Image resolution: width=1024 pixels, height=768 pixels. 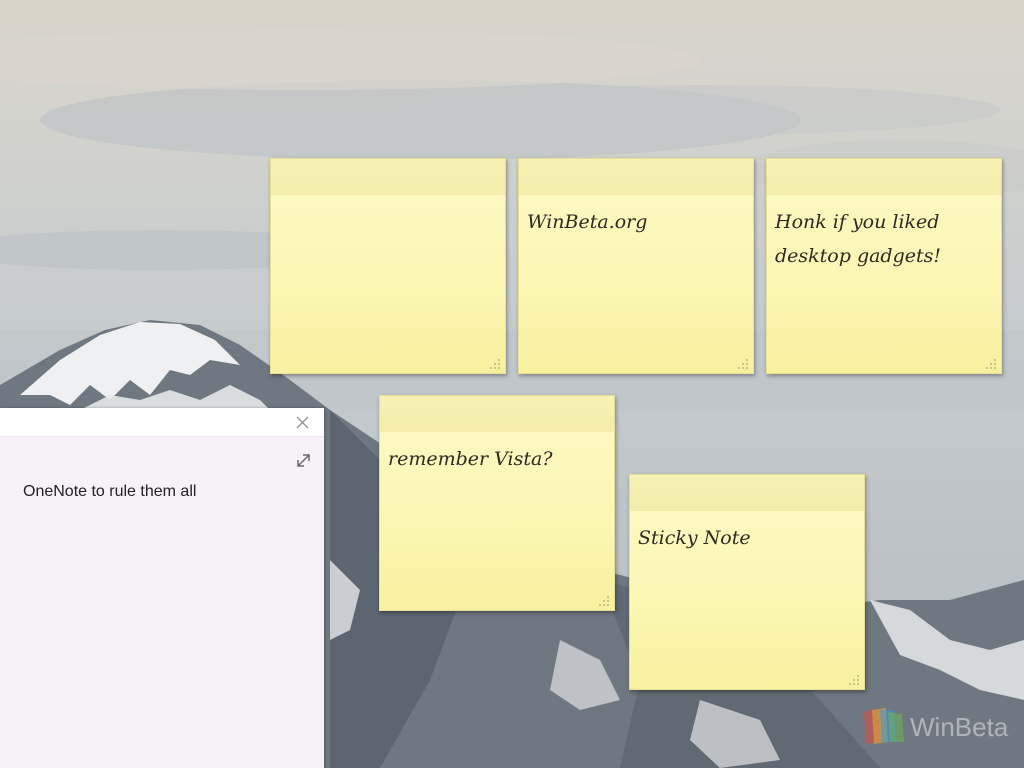 I want to click on watermark-text: WinBeta, so click(x=959, y=727).